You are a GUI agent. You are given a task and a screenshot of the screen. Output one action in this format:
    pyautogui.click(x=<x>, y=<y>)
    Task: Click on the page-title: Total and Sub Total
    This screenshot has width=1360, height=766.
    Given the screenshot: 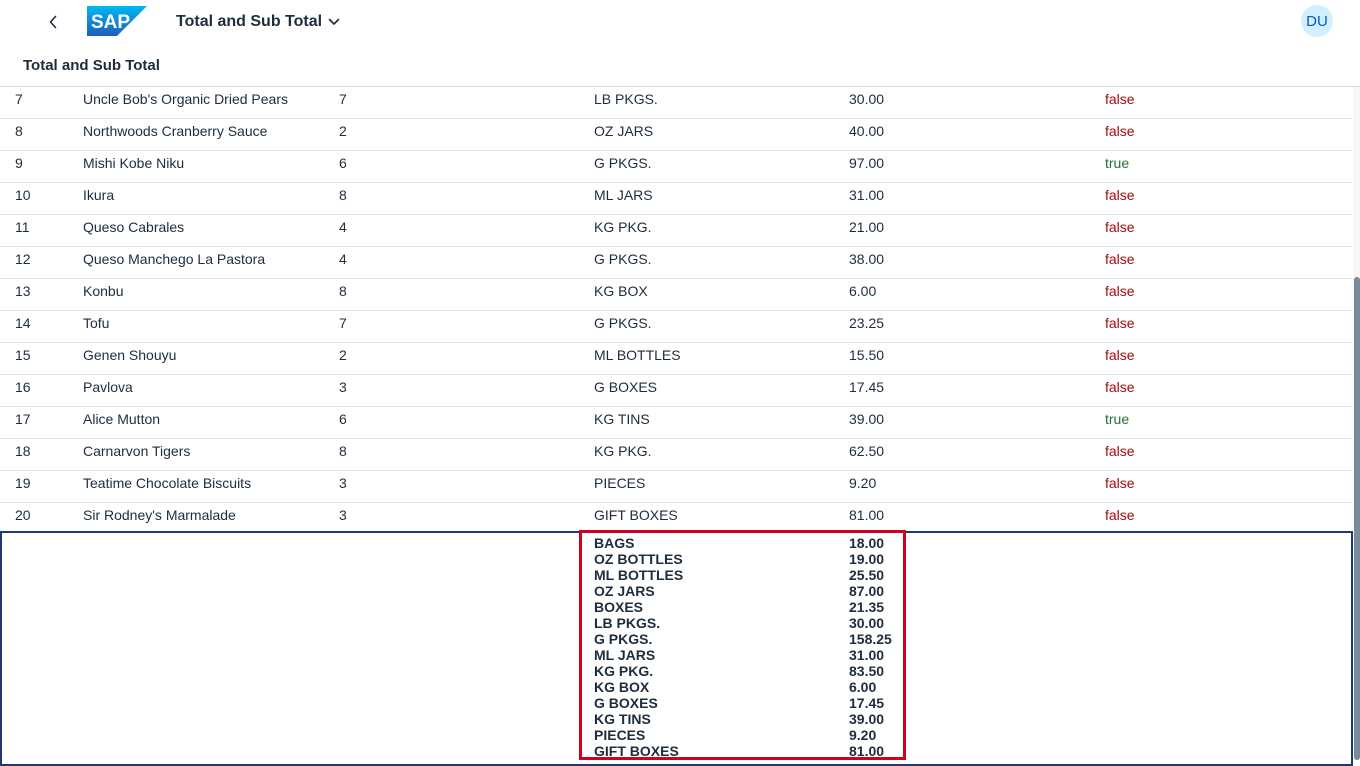 What is the action you would take?
    pyautogui.click(x=91, y=65)
    